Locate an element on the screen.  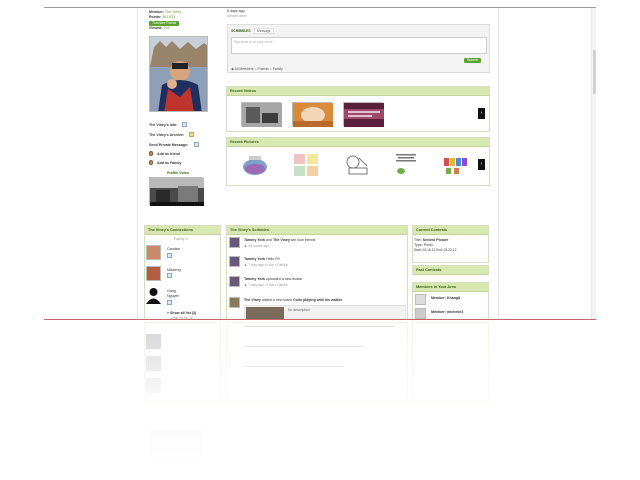
viewed-line: Viewed: 918 is located at coordinates (159, 28).